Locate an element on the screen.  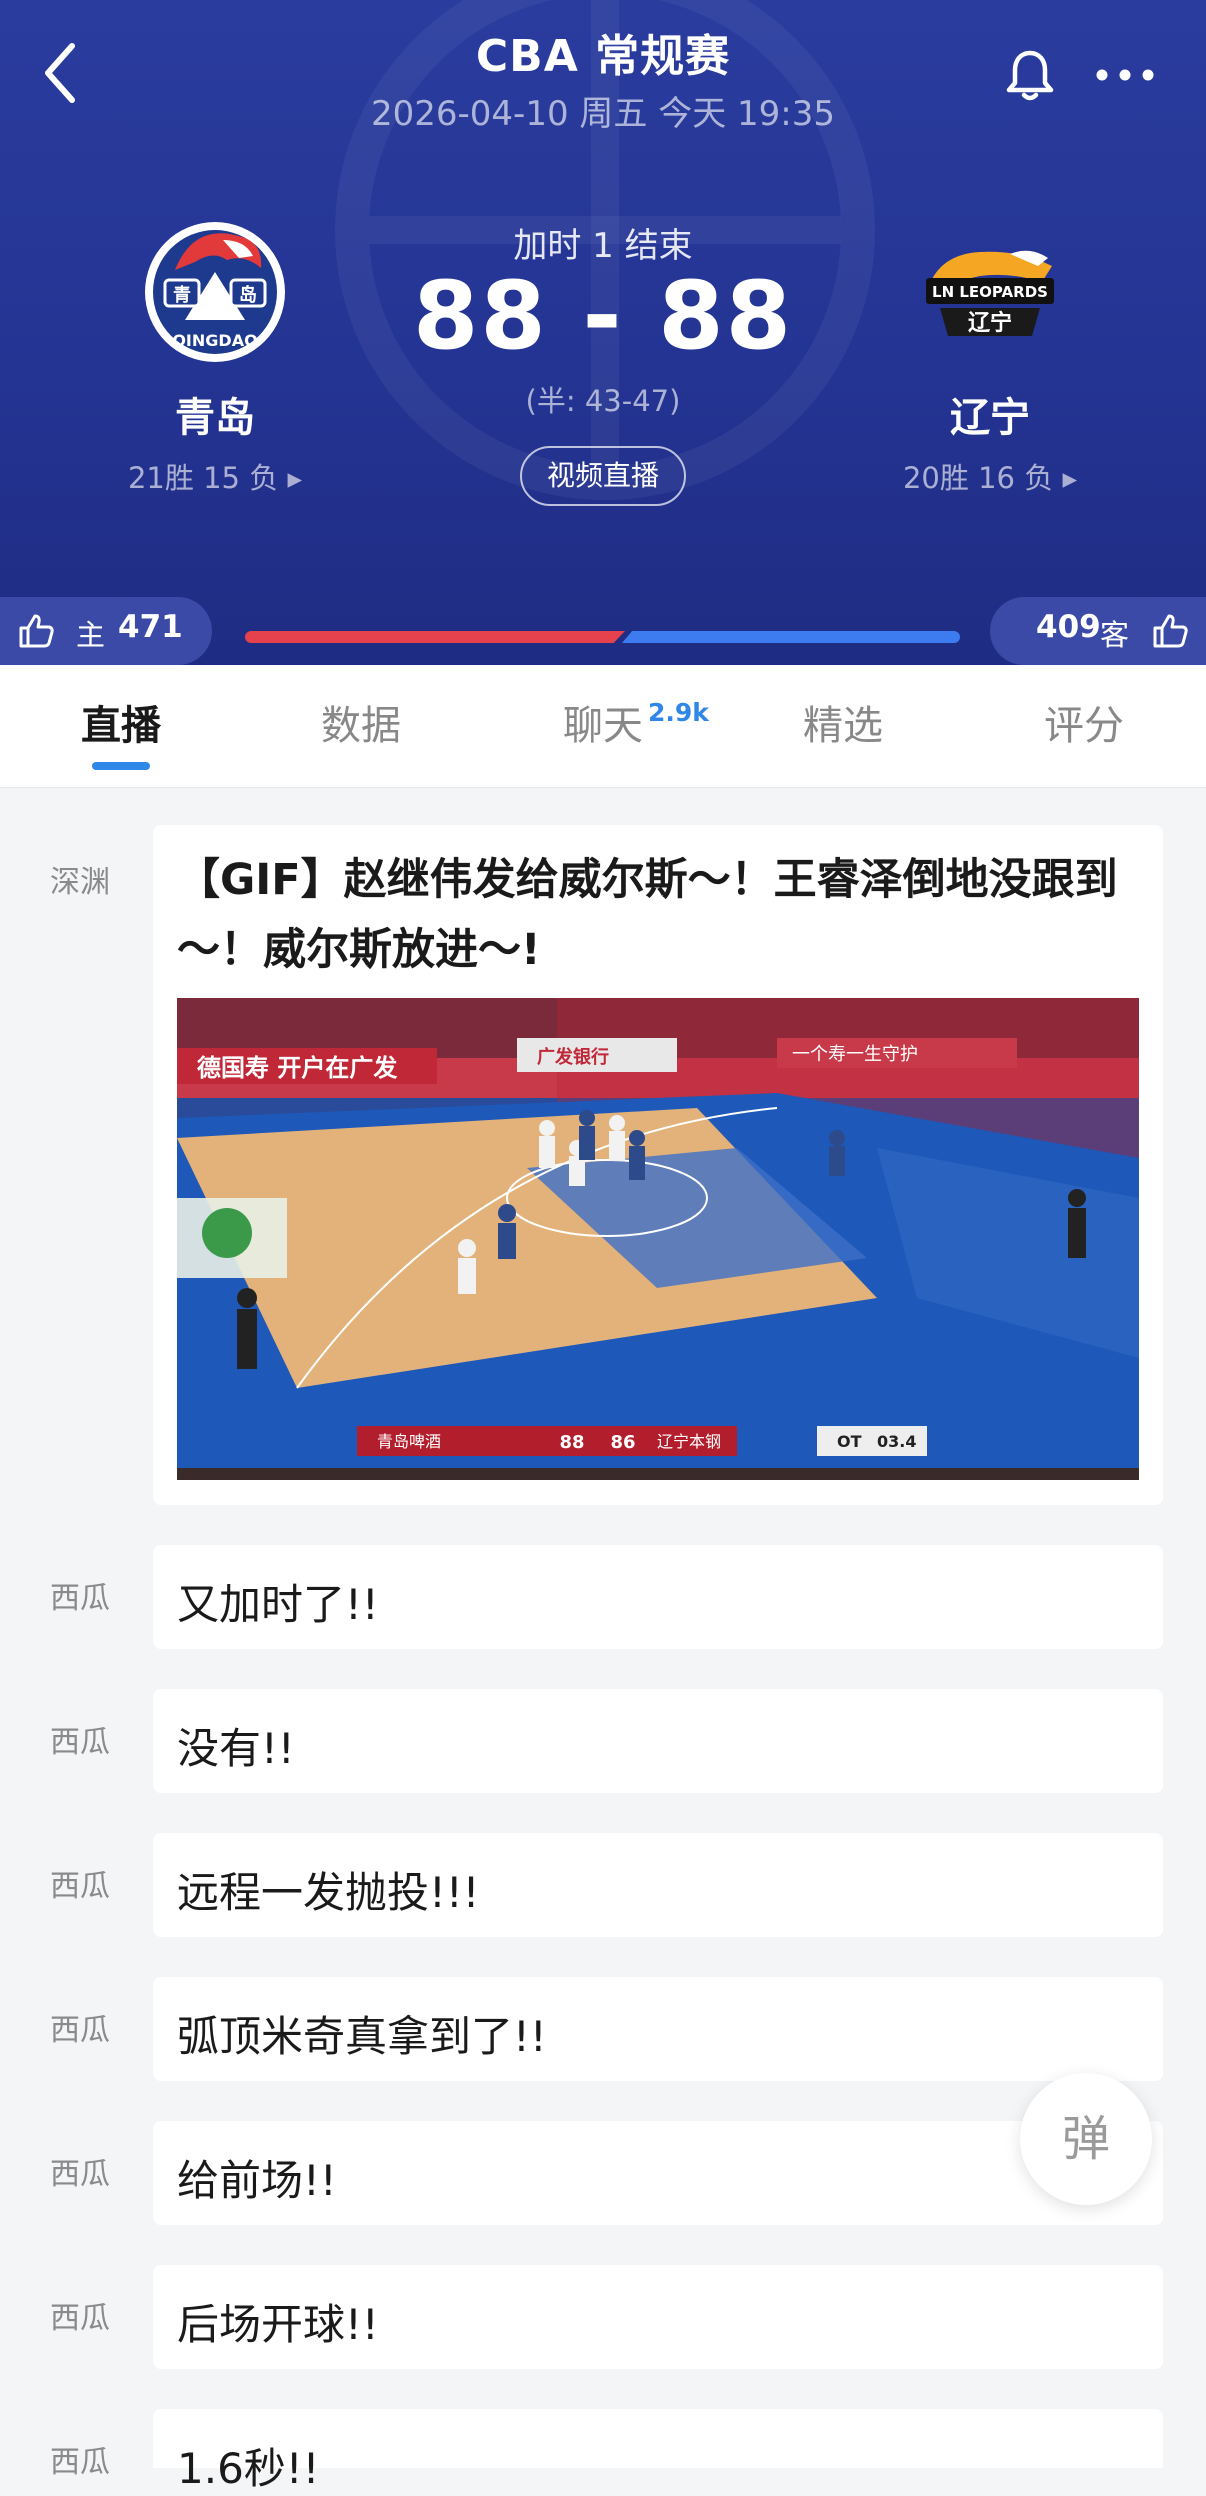
home-like-count: 471 is located at coordinates (150, 627).